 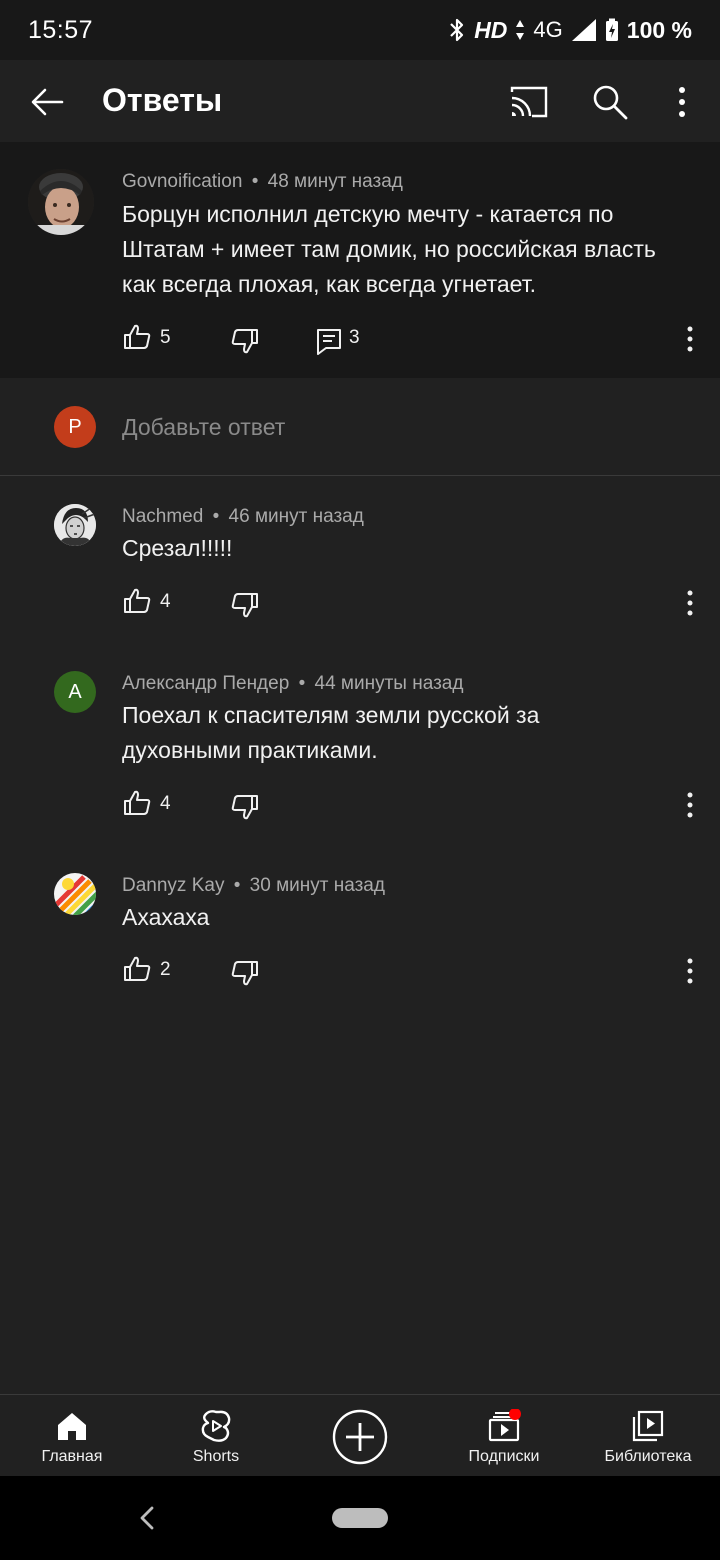 I want to click on nav-shorts: Shorts, so click(x=216, y=1436).